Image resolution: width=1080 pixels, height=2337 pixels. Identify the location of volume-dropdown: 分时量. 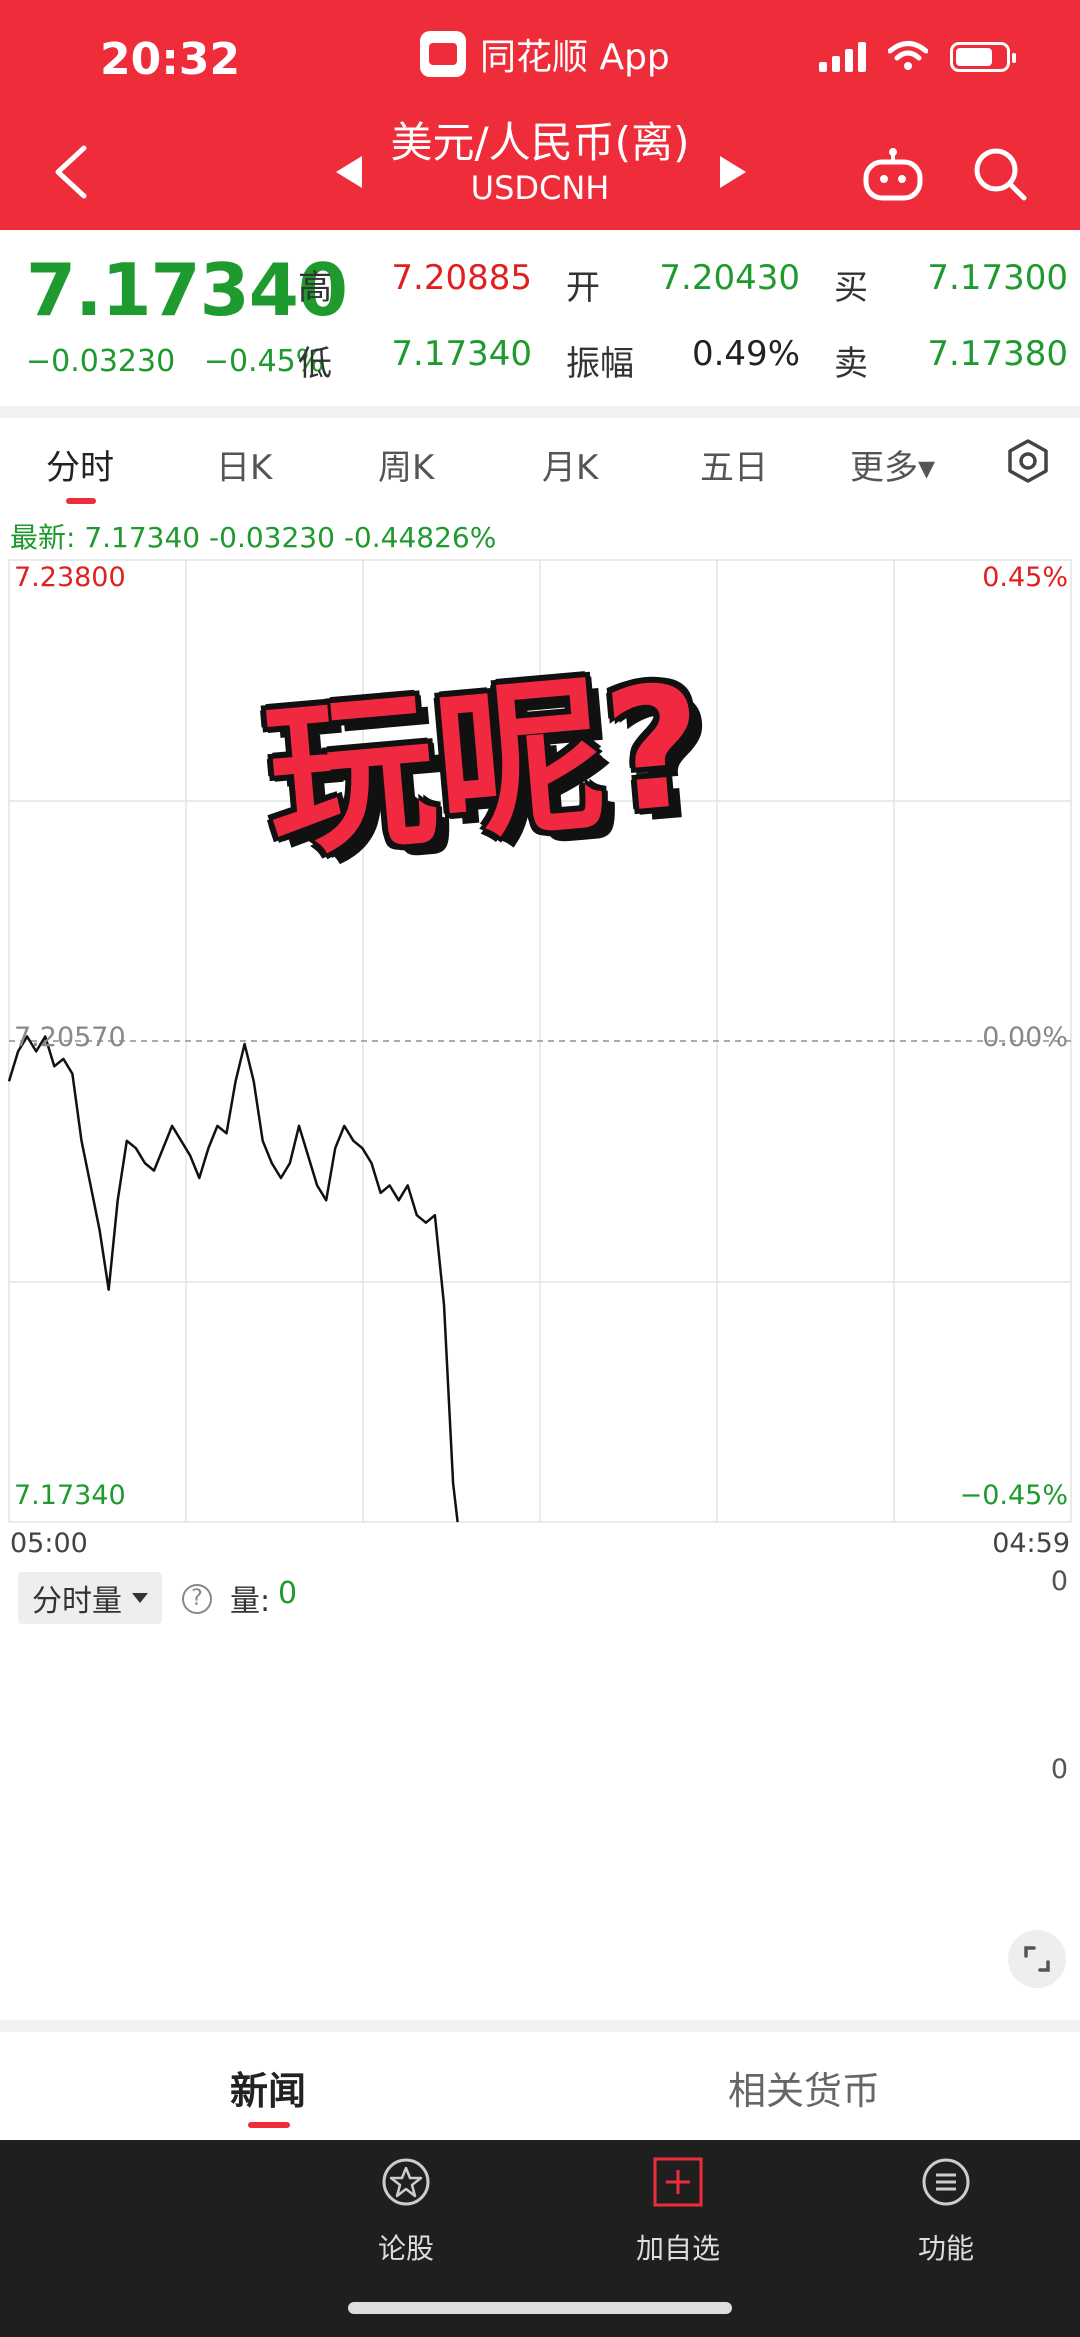
(90, 1598).